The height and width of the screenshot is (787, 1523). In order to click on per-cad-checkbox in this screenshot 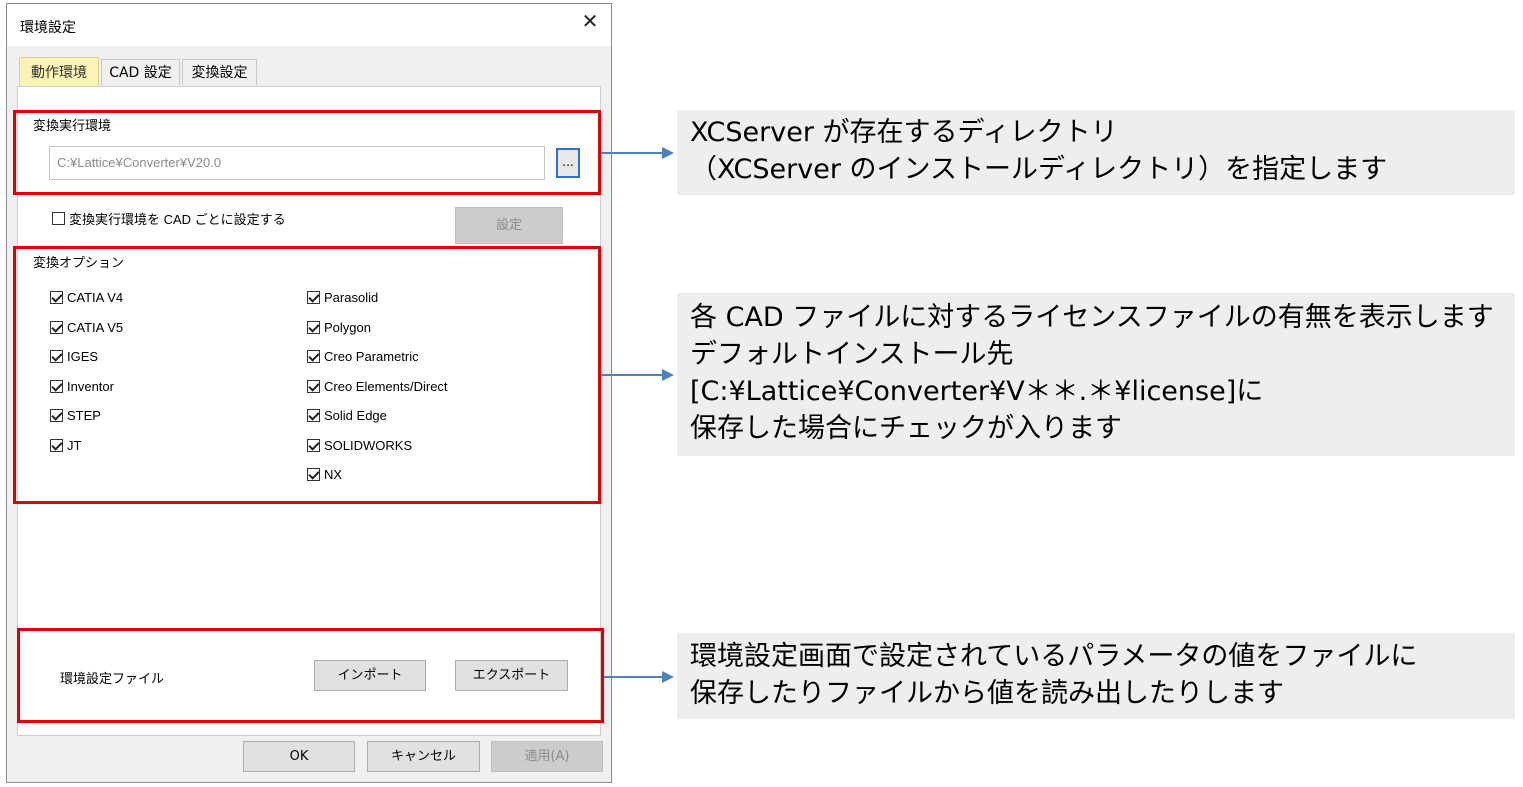, I will do `click(58, 218)`.